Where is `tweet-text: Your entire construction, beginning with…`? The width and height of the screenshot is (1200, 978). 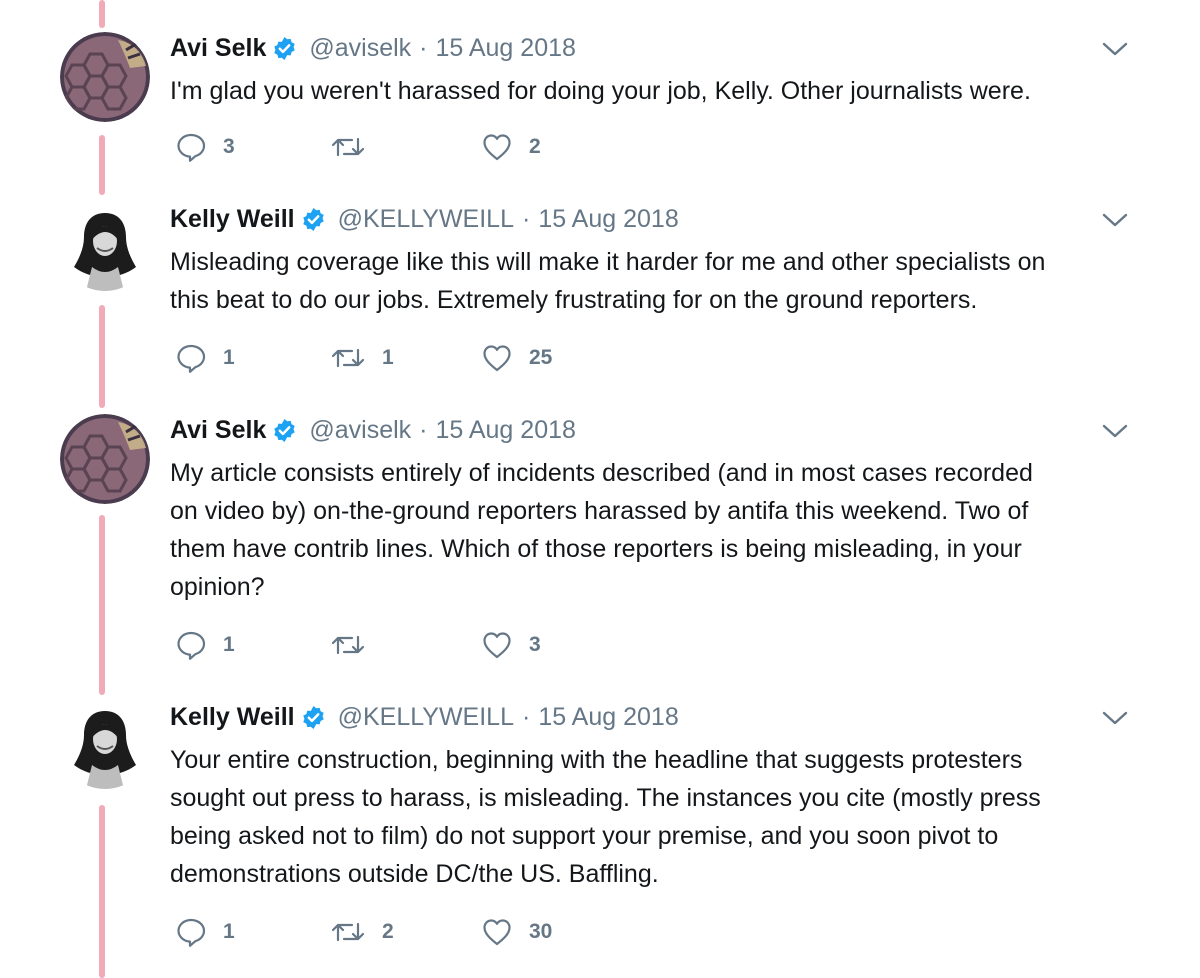
tweet-text: Your entire construction, beginning with… is located at coordinates (650, 817).